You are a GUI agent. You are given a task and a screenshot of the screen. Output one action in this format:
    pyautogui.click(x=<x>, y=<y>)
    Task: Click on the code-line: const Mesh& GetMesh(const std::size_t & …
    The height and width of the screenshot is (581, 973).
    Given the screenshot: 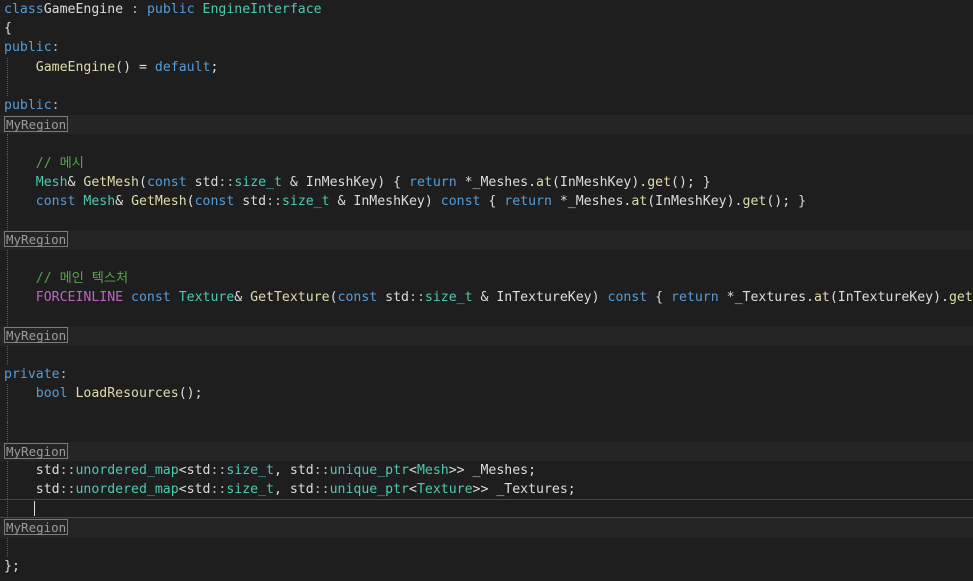 What is the action you would take?
    pyautogui.click(x=486, y=202)
    